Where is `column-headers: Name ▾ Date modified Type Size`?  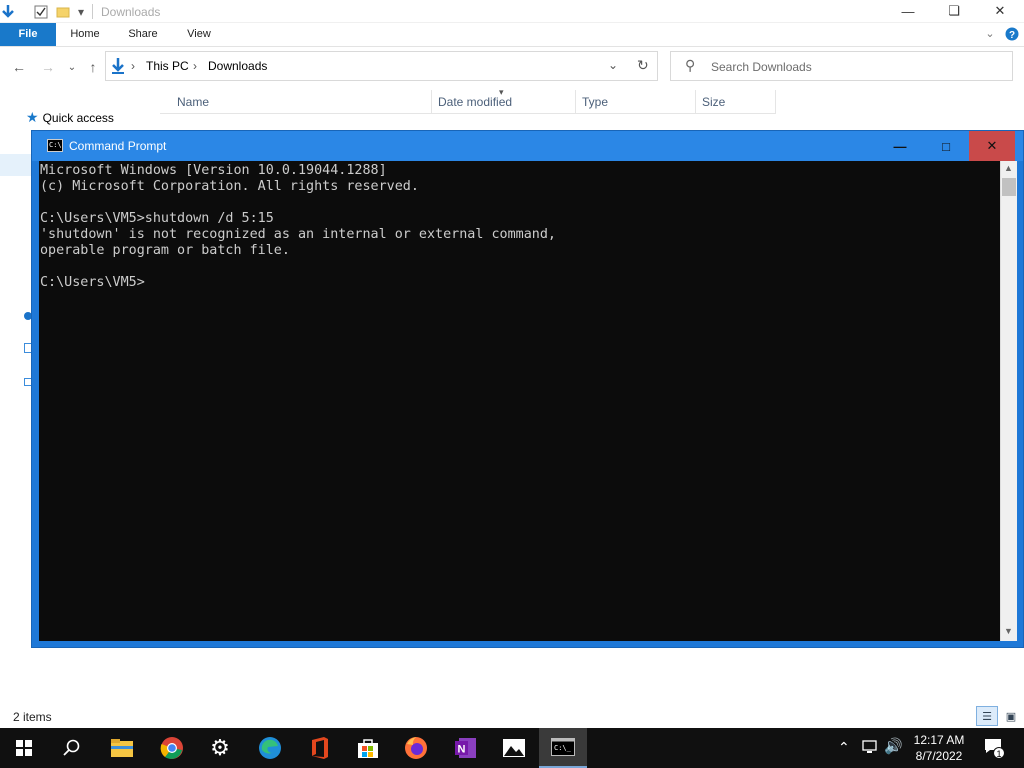 column-headers: Name ▾ Date modified Type Size is located at coordinates (468, 100).